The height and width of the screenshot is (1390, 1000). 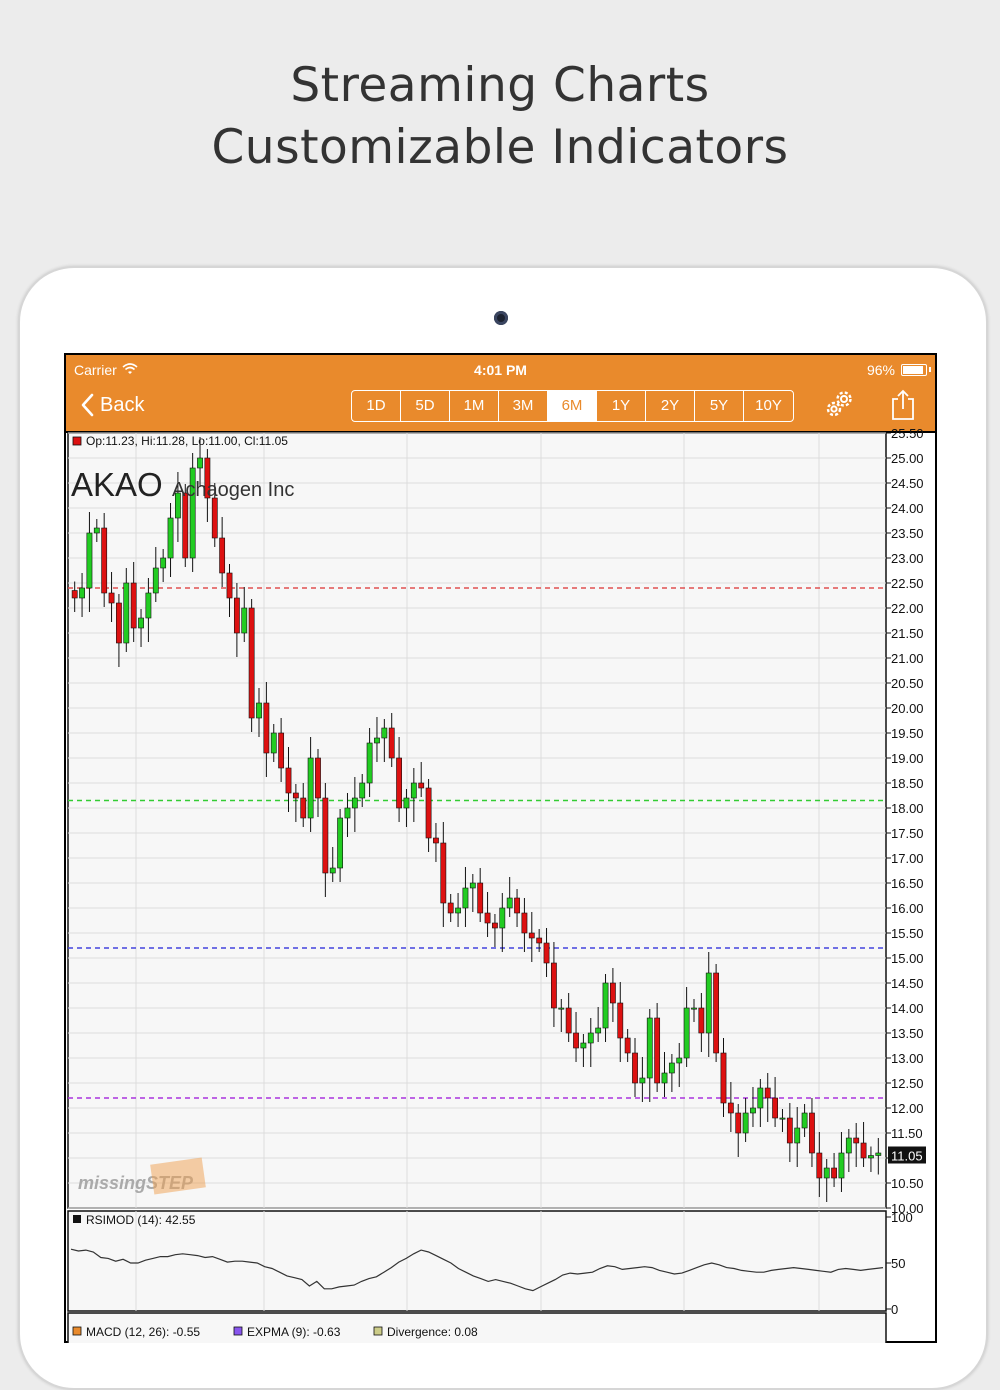 I want to click on y-tick-label: 24.00, so click(x=907, y=508).